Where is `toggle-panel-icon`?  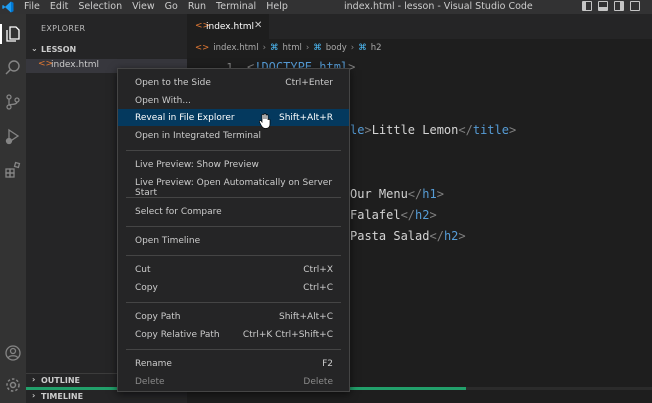
toggle-panel-icon is located at coordinates (603, 6).